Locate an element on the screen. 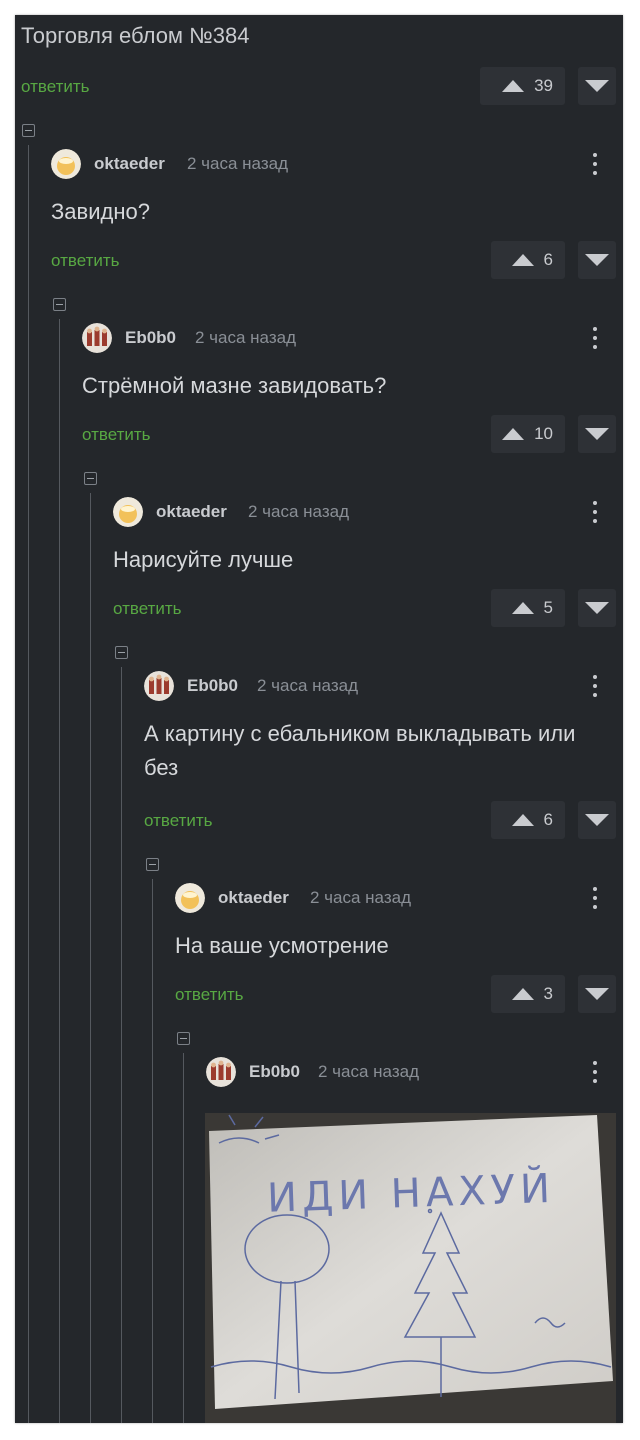  post-upvote-button: 39 is located at coordinates (522, 86).